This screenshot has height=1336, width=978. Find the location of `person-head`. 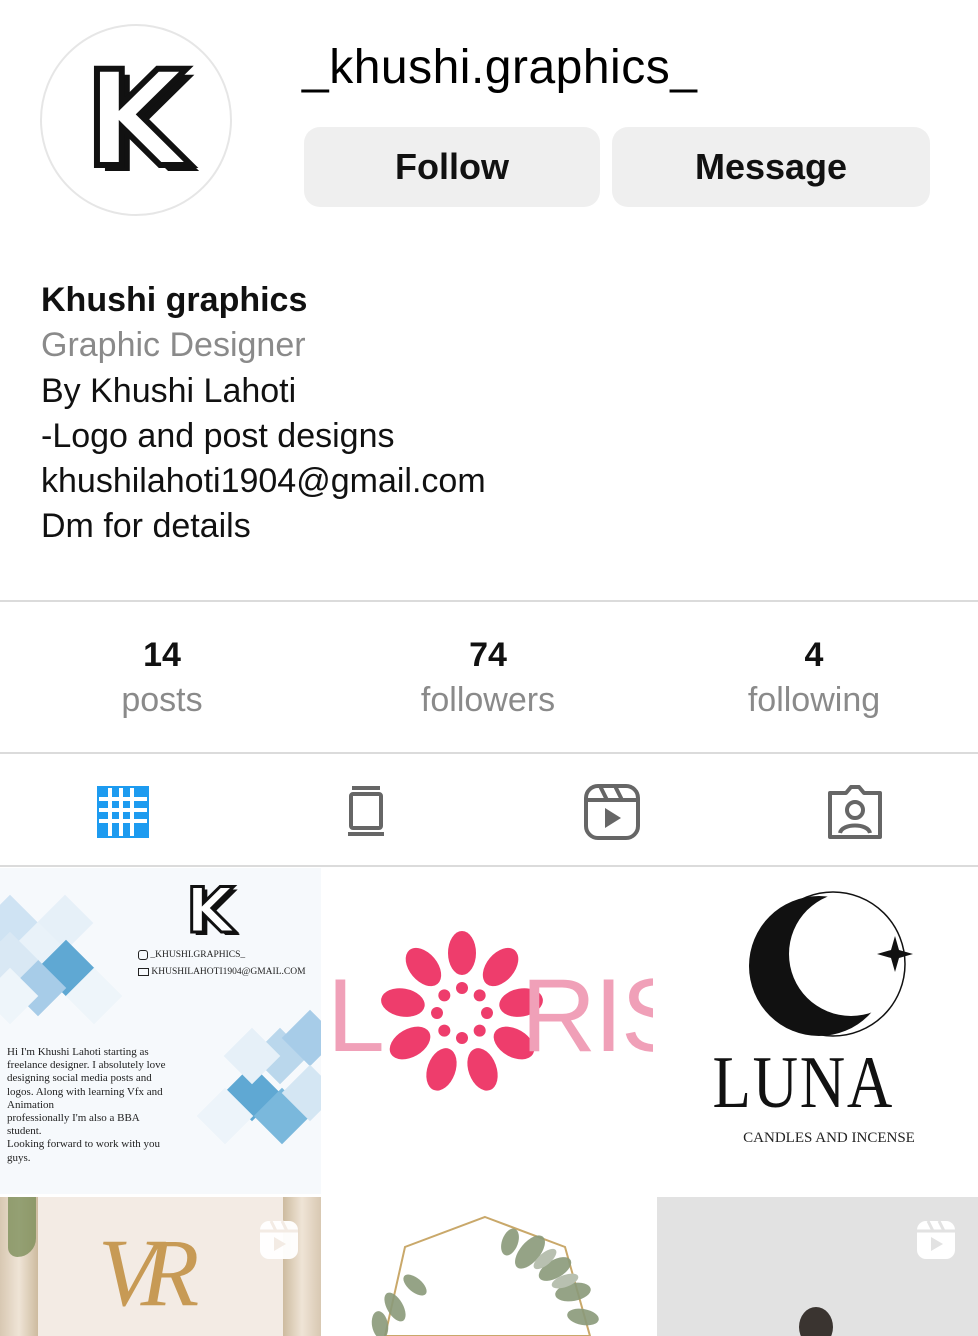

person-head is located at coordinates (816, 1321).